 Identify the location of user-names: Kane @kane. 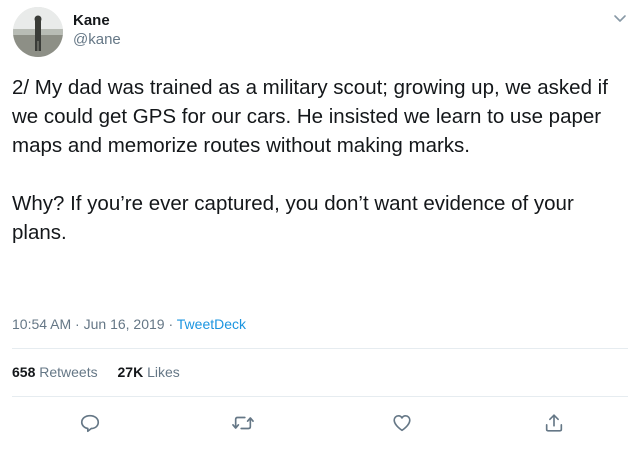
(97, 30).